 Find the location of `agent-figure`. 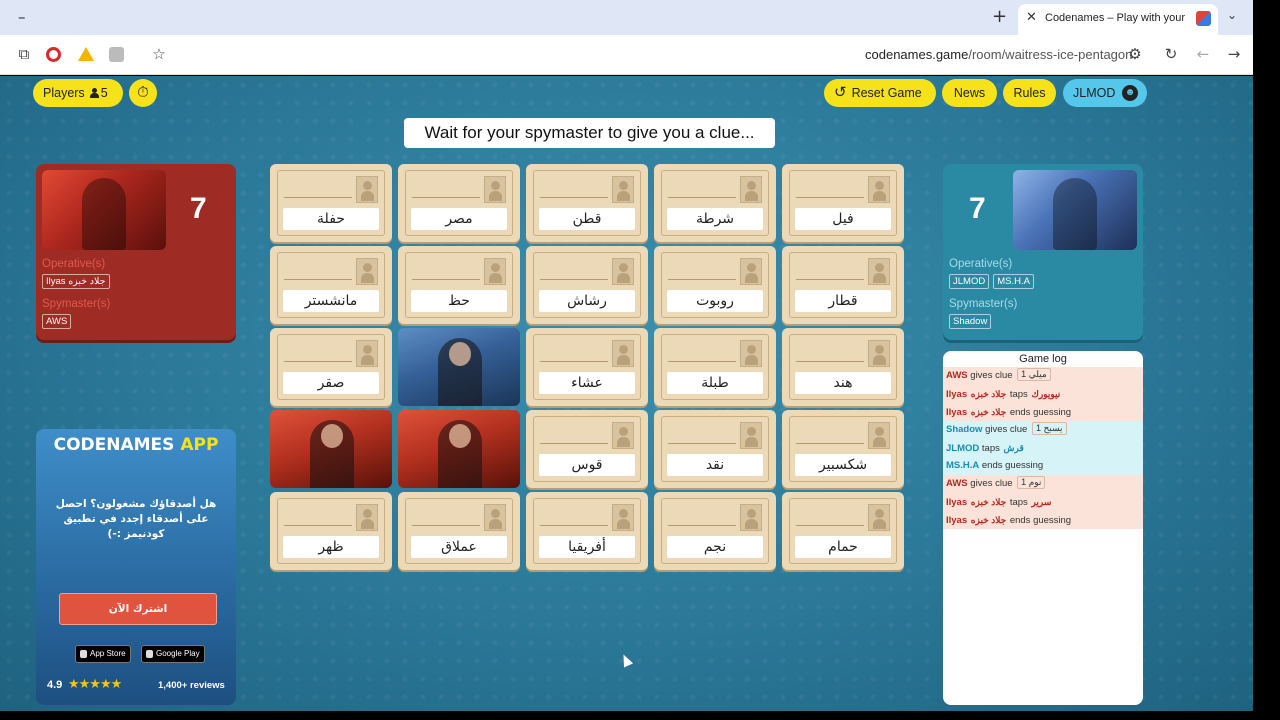

agent-figure is located at coordinates (332, 454).